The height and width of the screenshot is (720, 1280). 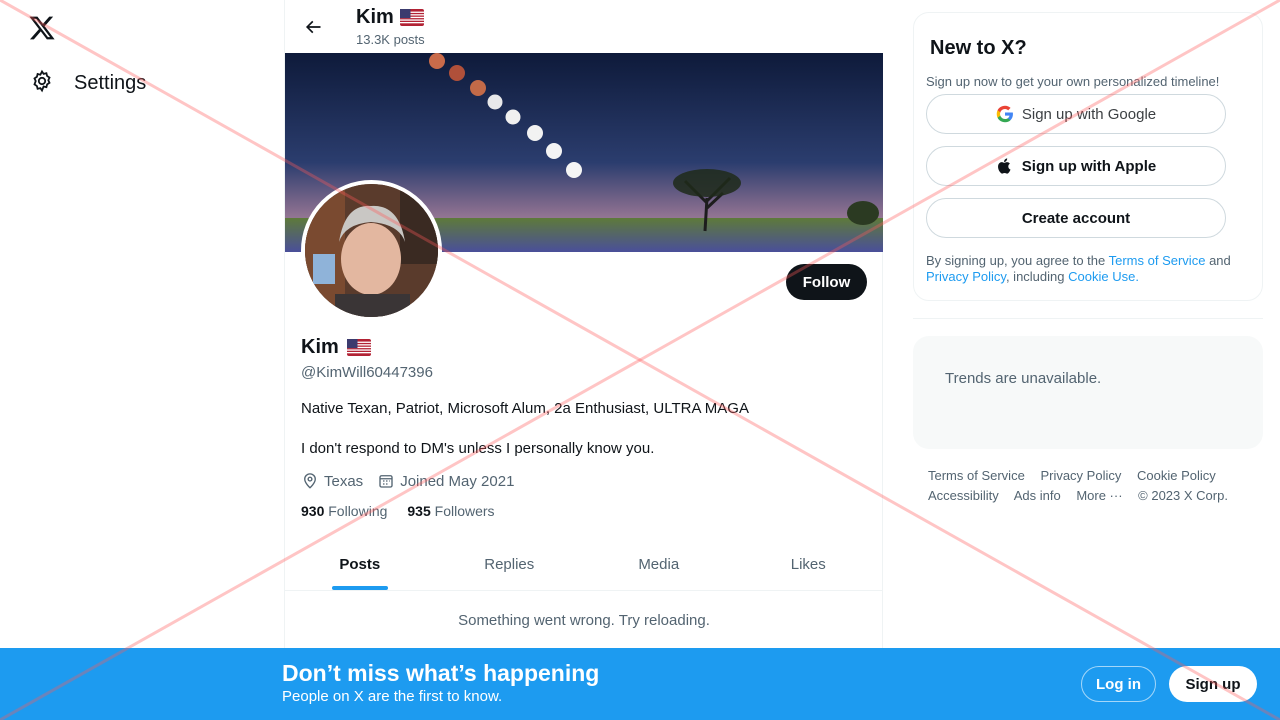 What do you see at coordinates (1220, 260) in the screenshot?
I see `terms-and: and` at bounding box center [1220, 260].